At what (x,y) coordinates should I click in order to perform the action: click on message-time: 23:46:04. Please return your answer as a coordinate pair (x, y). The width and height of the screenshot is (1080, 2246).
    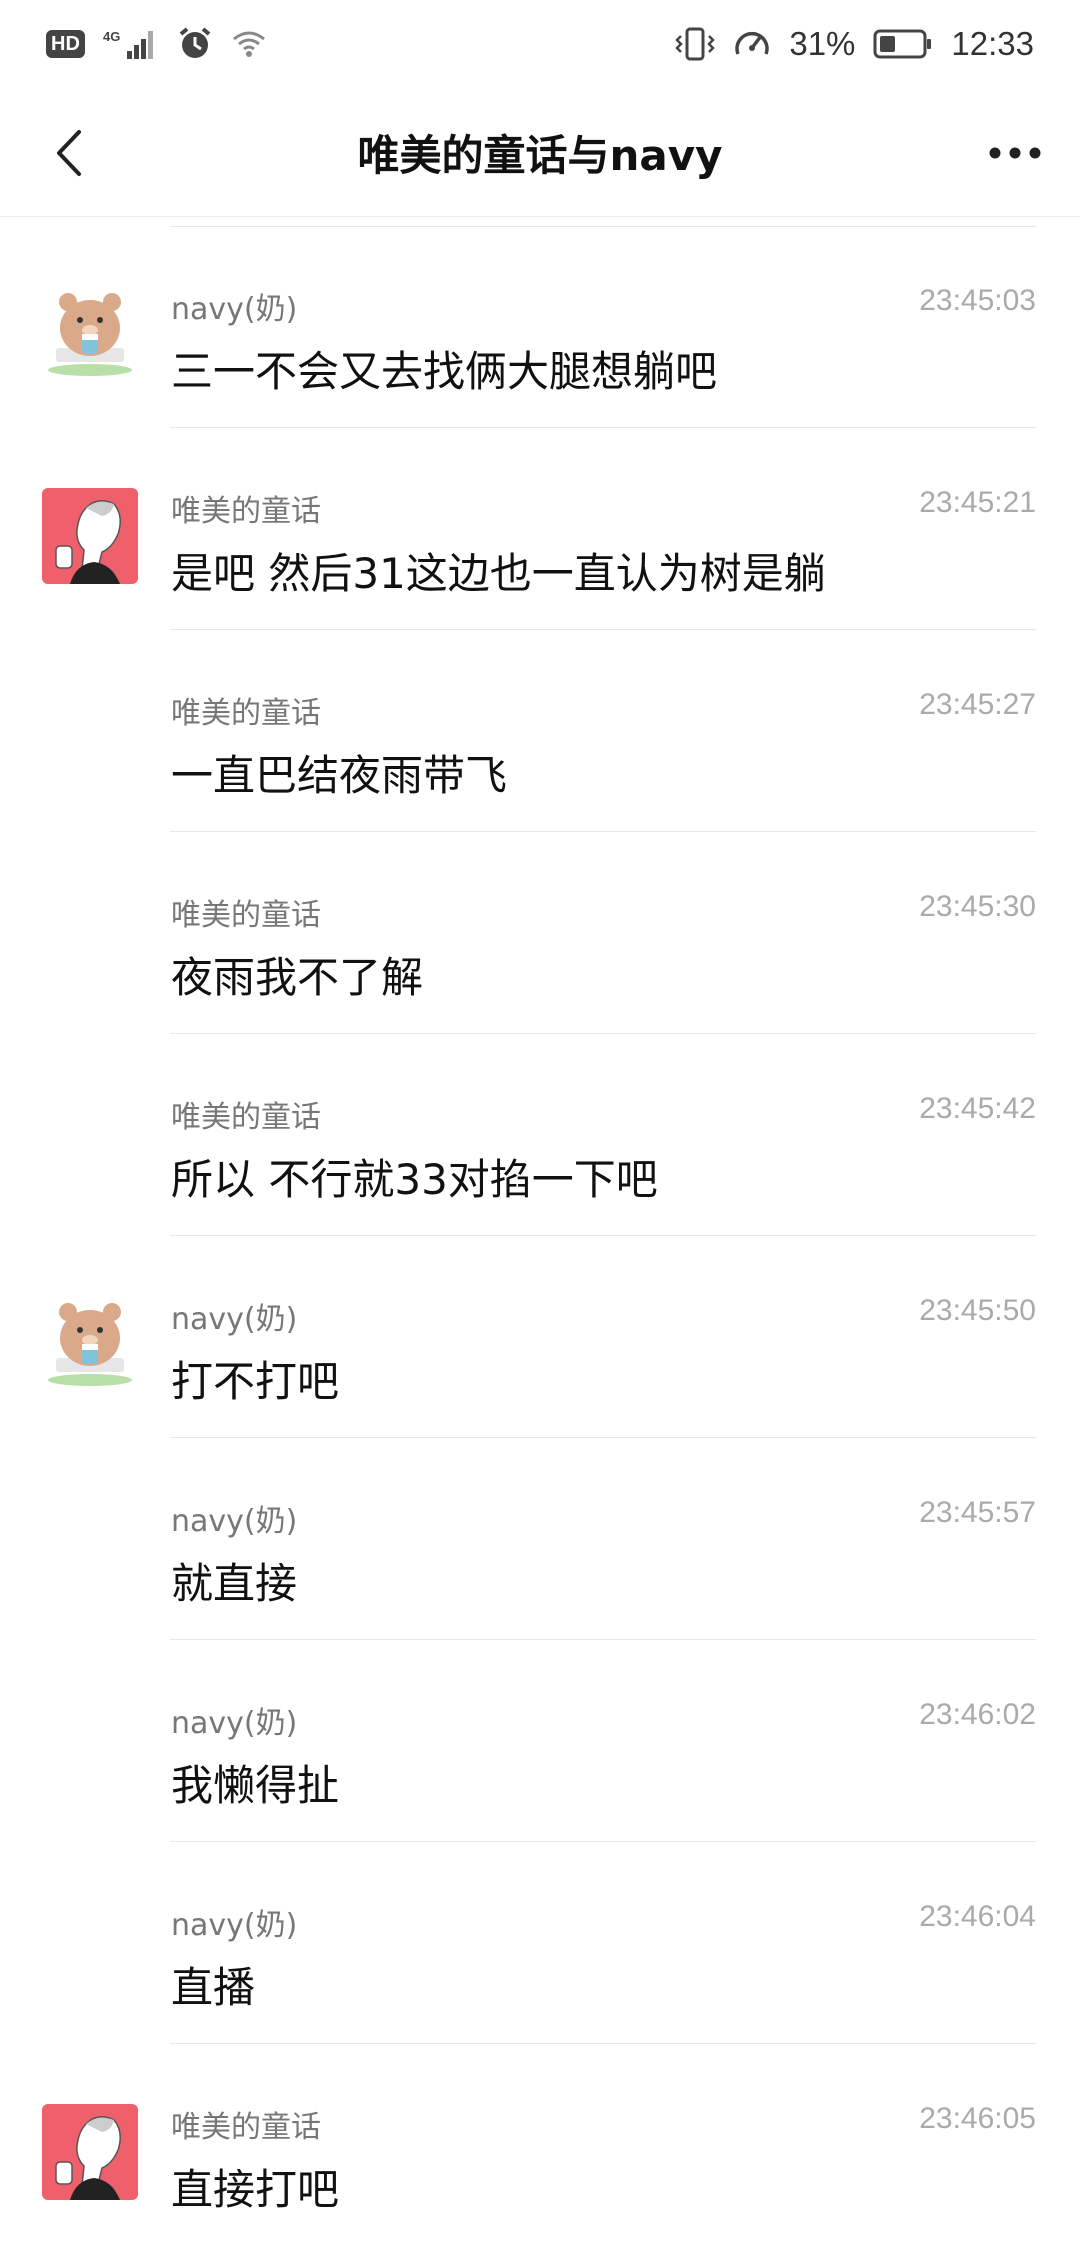
    Looking at the image, I should click on (977, 1916).